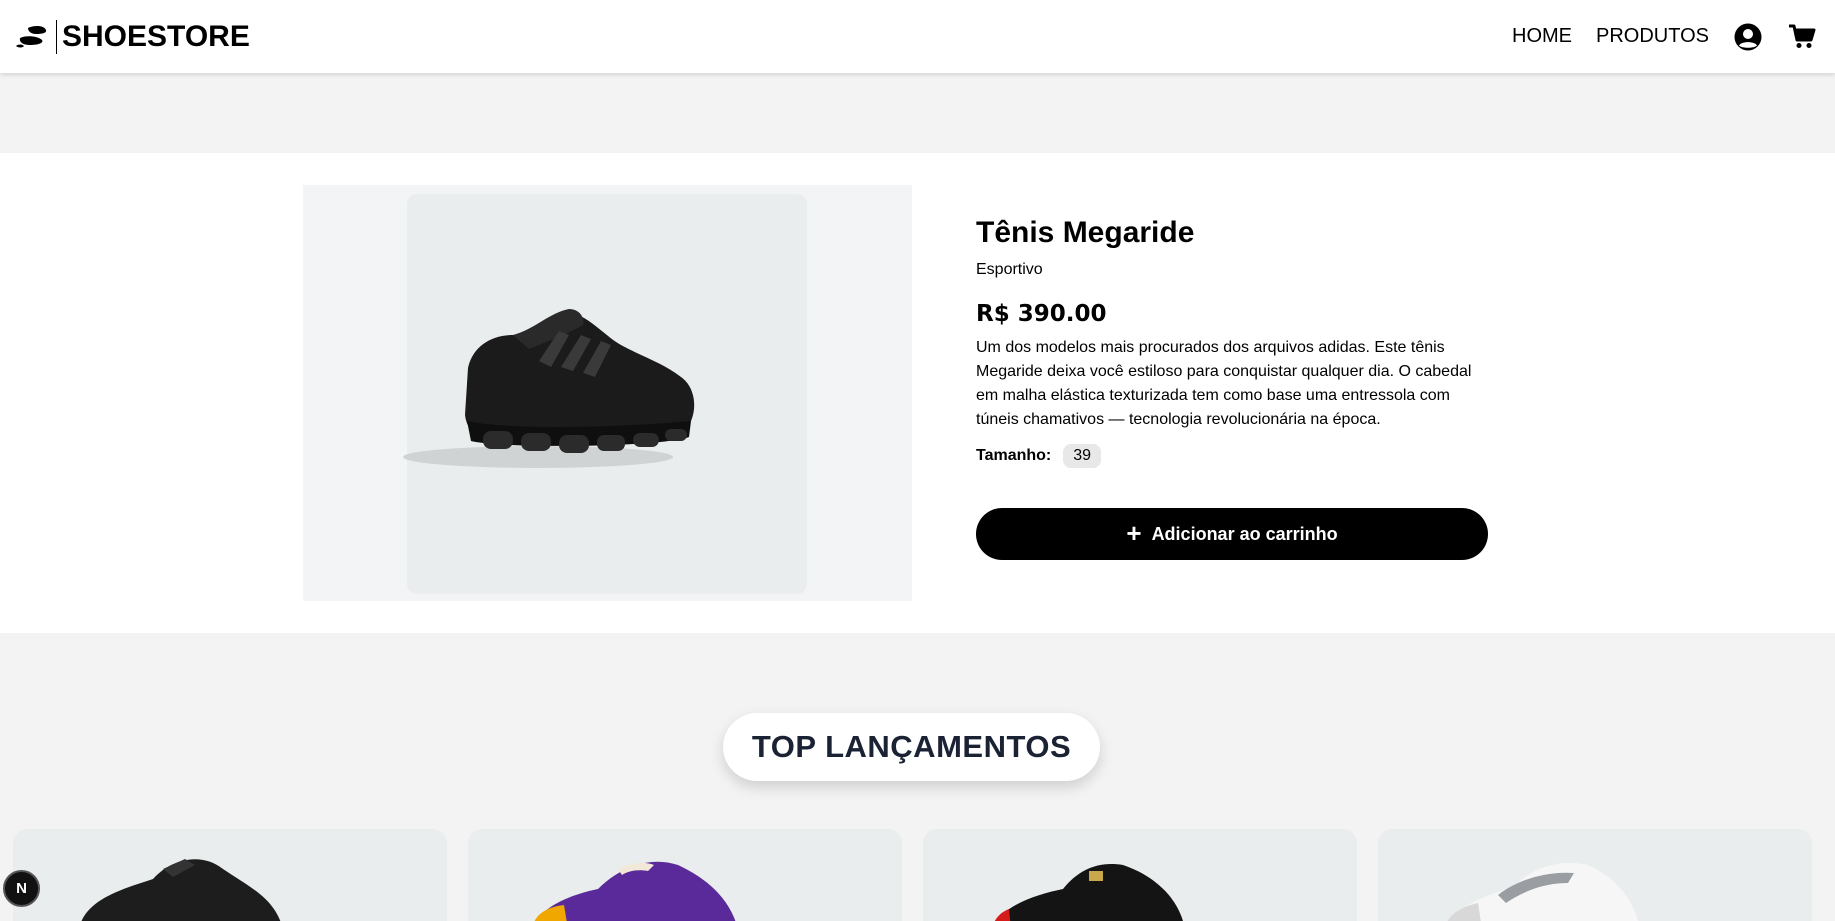 This screenshot has width=1835, height=921. Describe the element at coordinates (1244, 533) in the screenshot. I see `add-to-cart-label: Adicionar ao carrinho` at that location.